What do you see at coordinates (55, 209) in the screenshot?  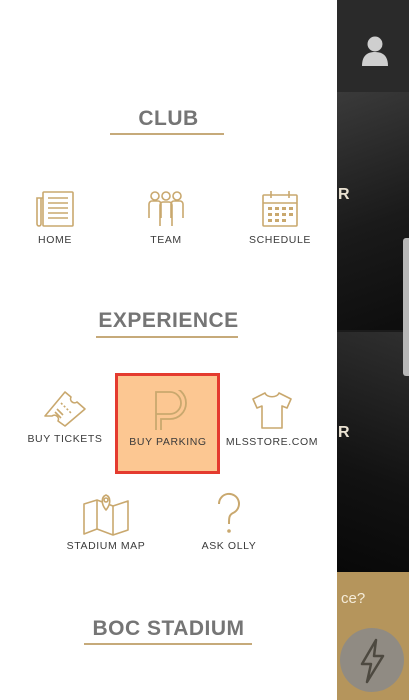 I see `news-icon` at bounding box center [55, 209].